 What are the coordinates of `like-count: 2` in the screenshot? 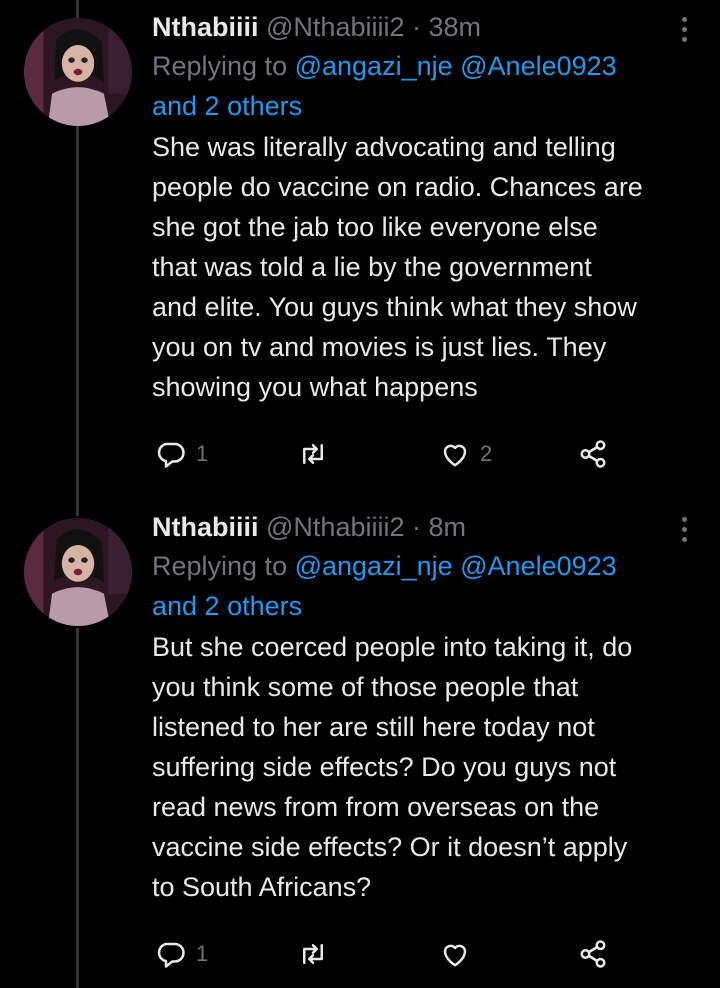 It's located at (486, 453).